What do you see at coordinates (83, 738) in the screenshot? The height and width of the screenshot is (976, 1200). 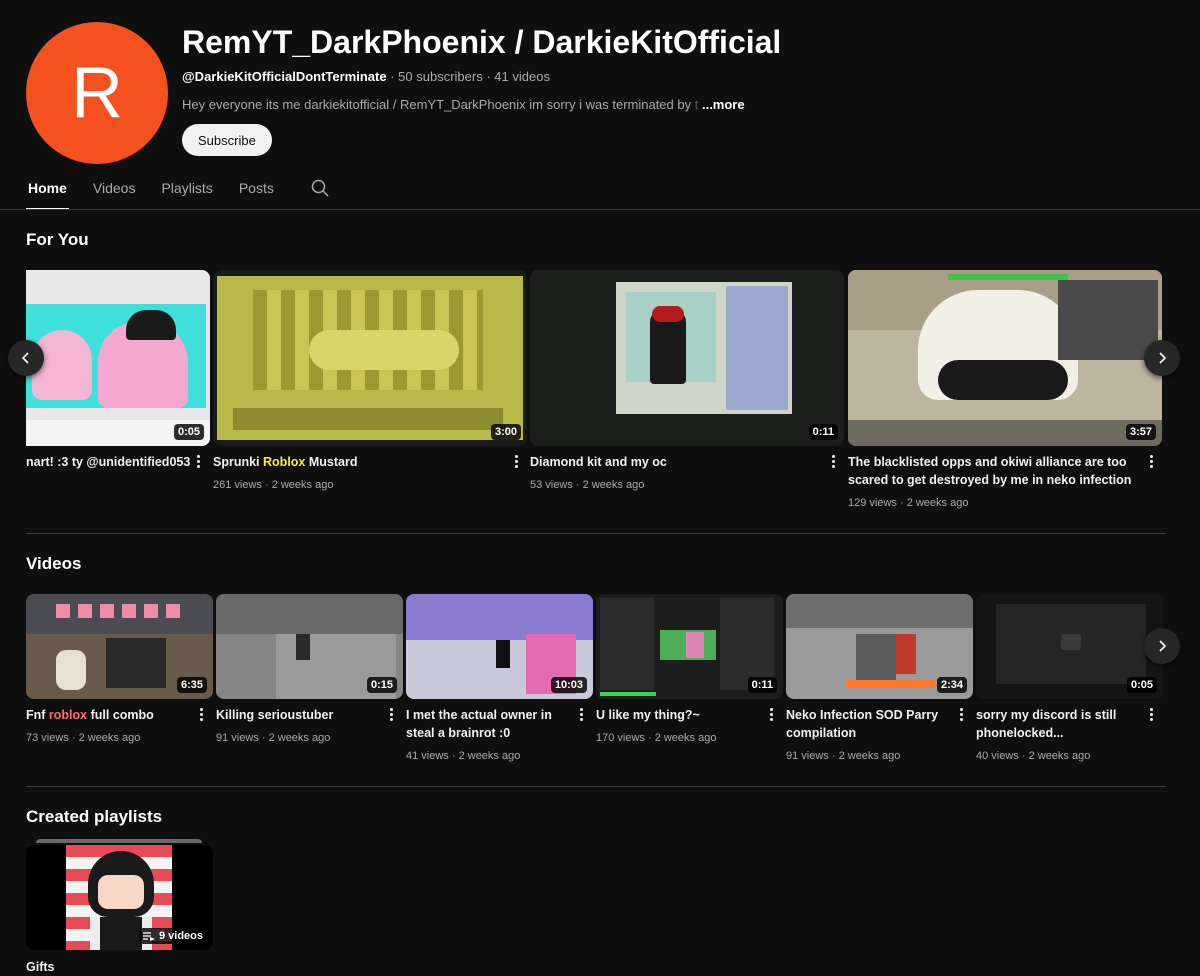 I see `video-stats: 73 views · 2 weeks ago` at bounding box center [83, 738].